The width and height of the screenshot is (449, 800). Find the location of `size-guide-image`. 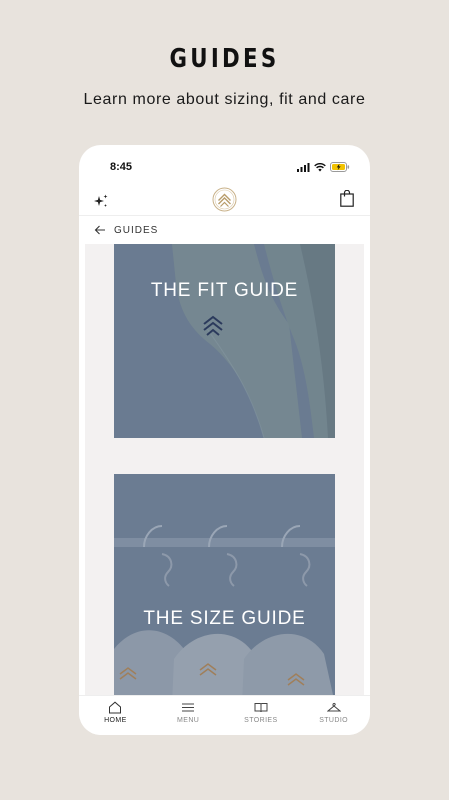

size-guide-image is located at coordinates (224, 584).